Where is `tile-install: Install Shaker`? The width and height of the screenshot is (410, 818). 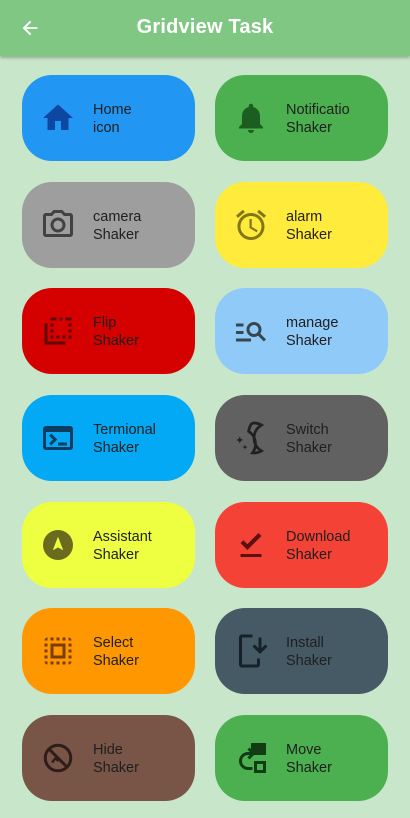
tile-install: Install Shaker is located at coordinates (301, 651).